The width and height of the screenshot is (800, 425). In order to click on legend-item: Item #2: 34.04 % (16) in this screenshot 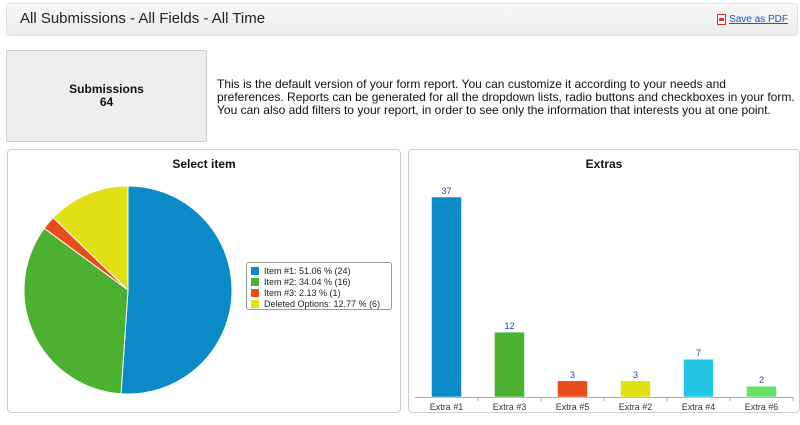, I will do `click(319, 281)`.